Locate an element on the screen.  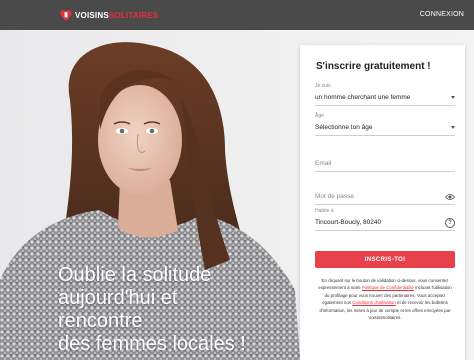
hero-line-1: Oublie la solitude is located at coordinates (135, 275).